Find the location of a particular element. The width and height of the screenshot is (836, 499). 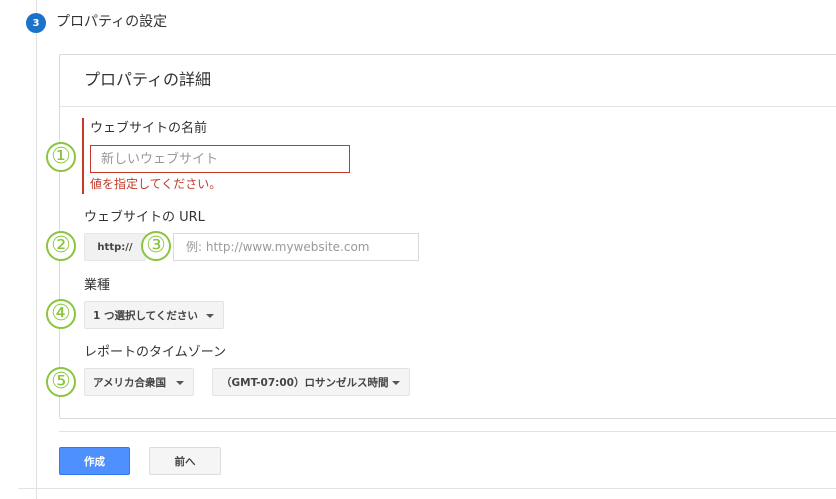

step-rail is located at coordinates (36, 249).